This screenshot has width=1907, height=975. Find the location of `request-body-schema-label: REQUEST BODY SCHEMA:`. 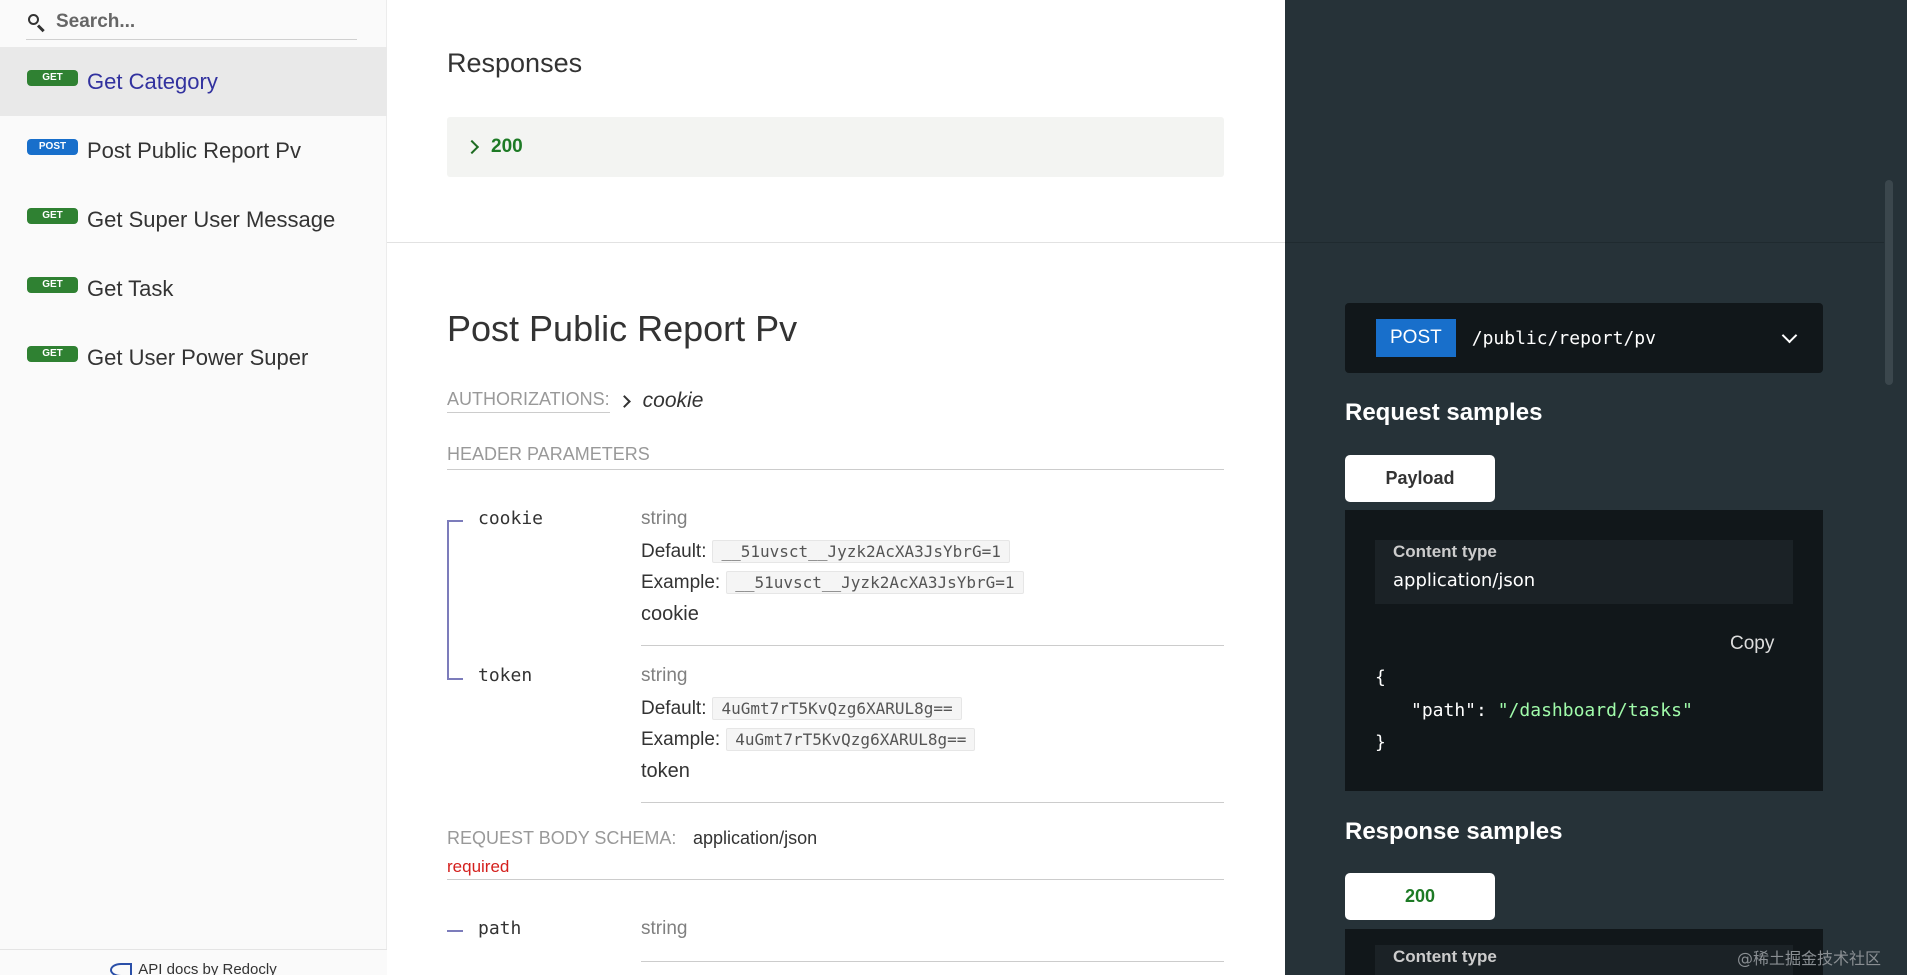

request-body-schema-label: REQUEST BODY SCHEMA: is located at coordinates (562, 838).